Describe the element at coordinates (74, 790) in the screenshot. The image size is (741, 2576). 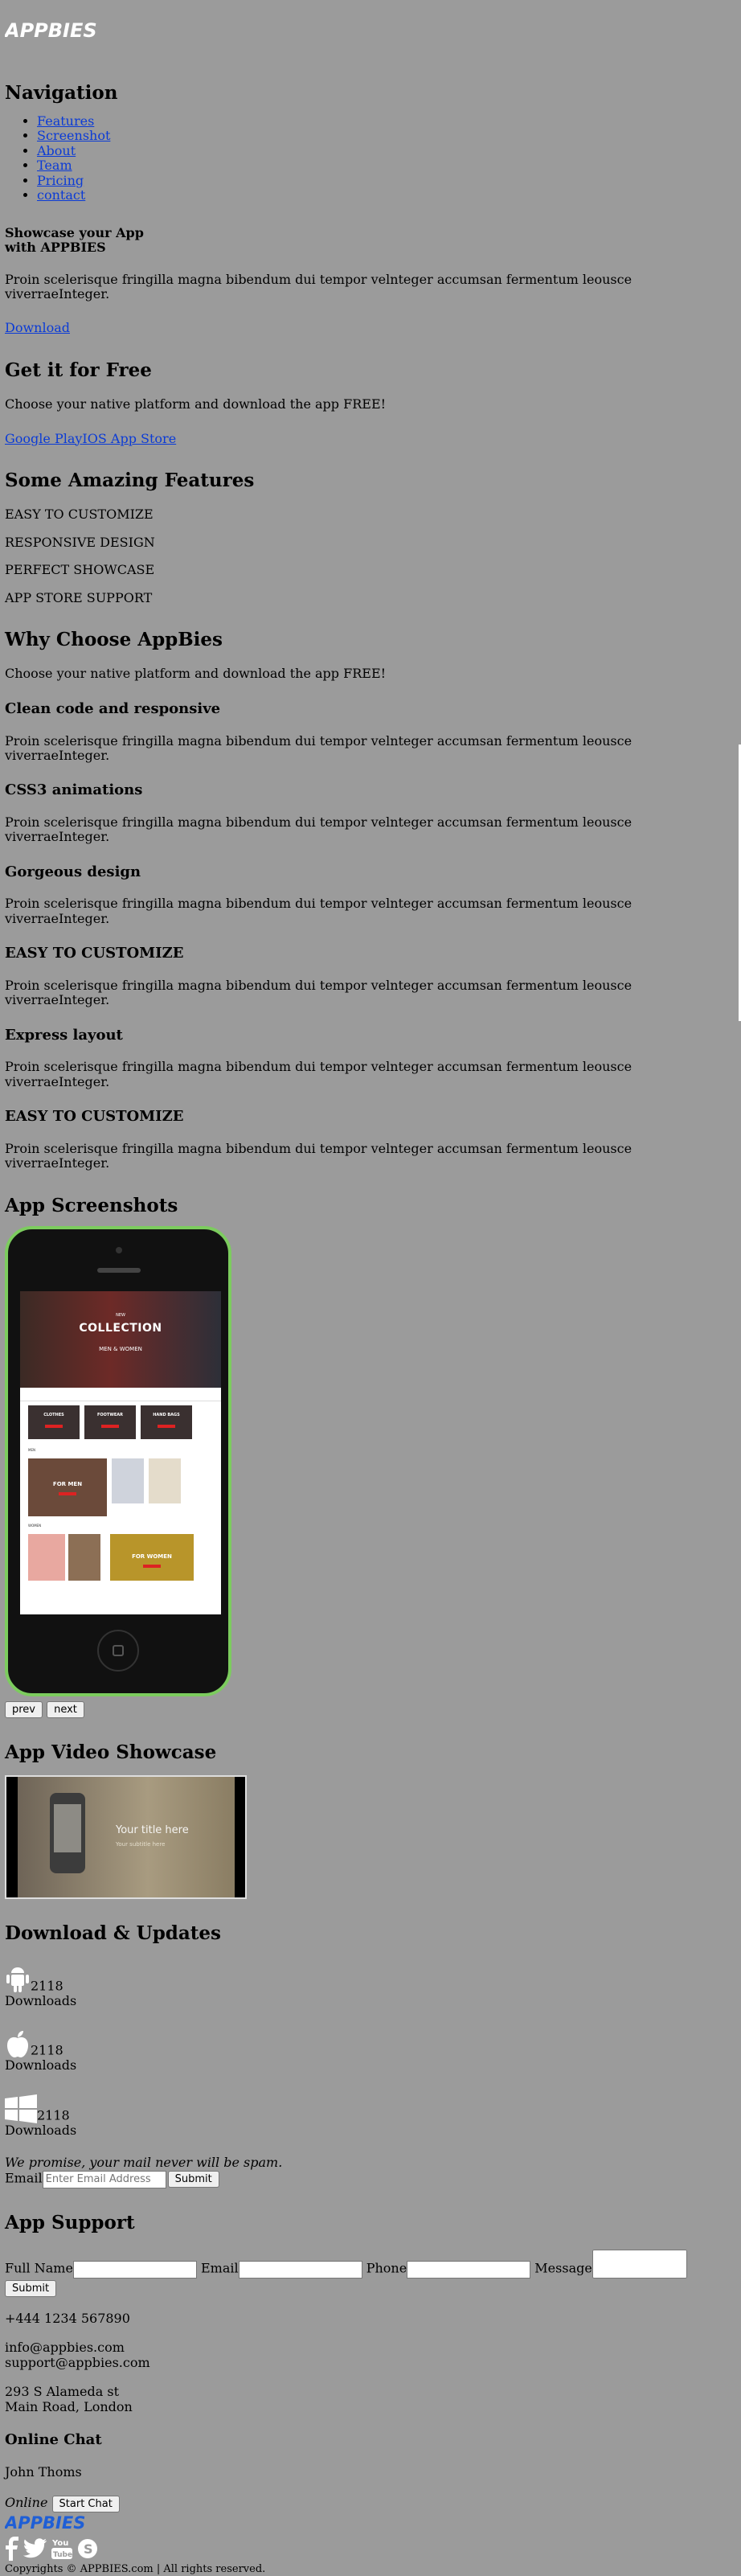
I see `why-item-title: CSS3 animations` at that location.